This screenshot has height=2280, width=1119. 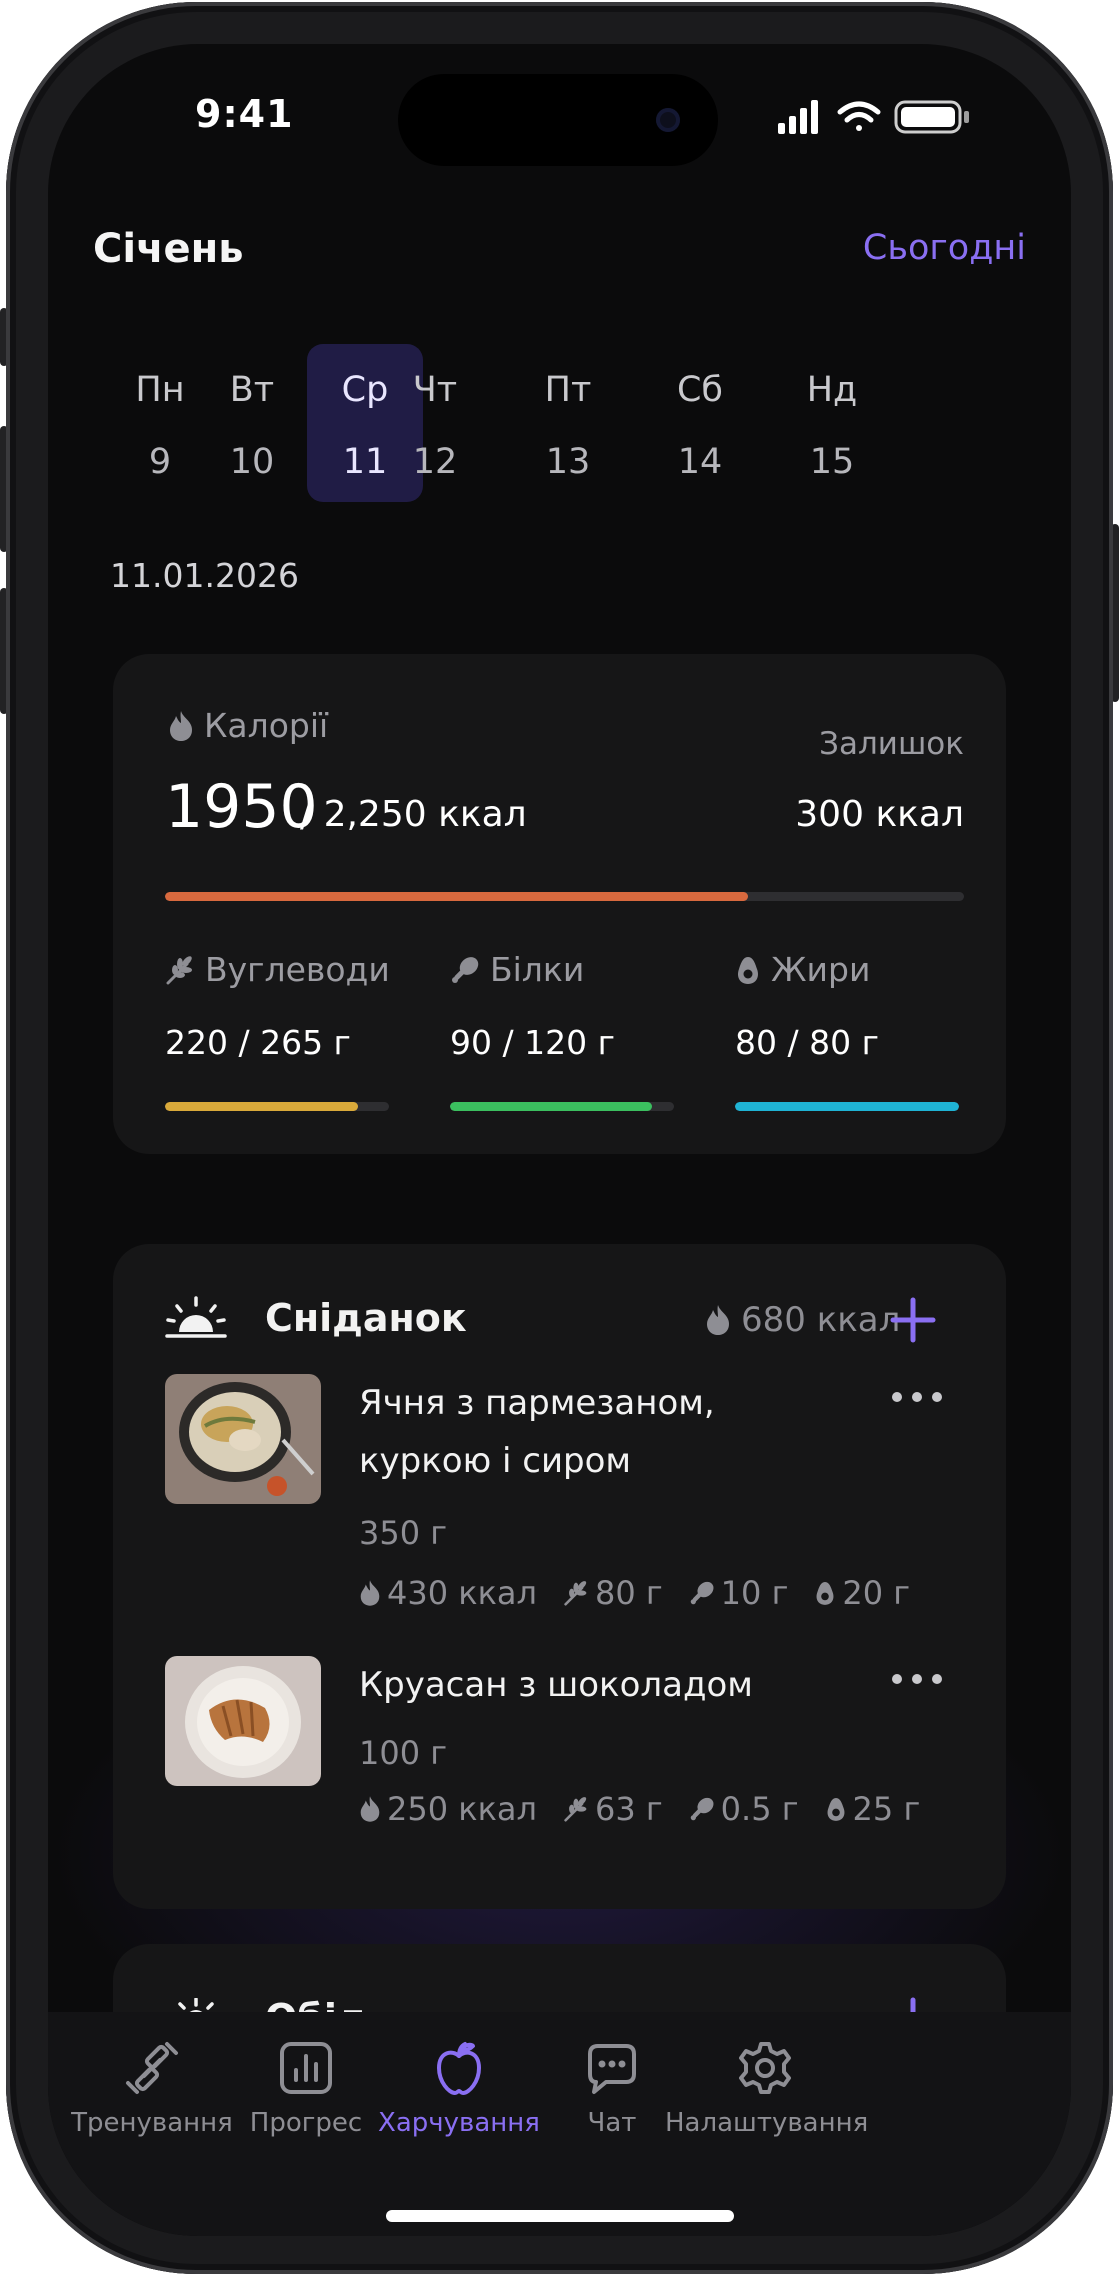 I want to click on macro-heading: Білки, so click(x=563, y=969).